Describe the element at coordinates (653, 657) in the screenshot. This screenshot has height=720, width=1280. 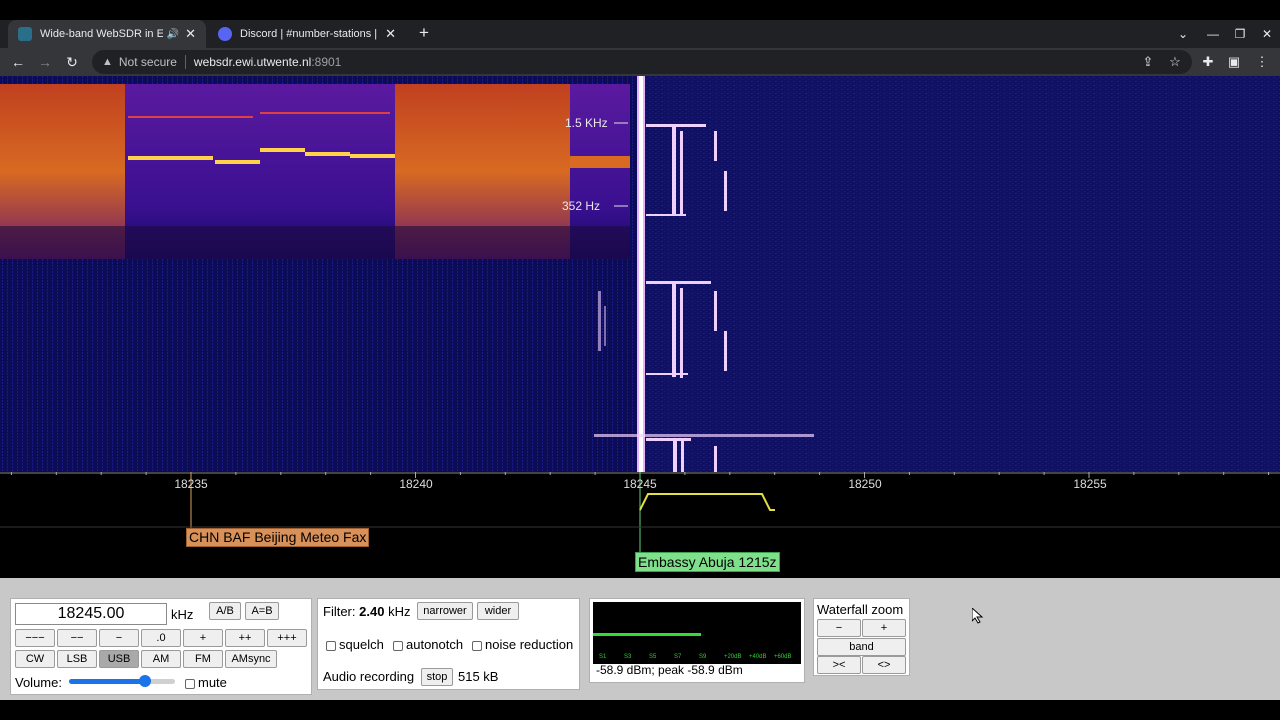
I see `smeter-scale-label: S5` at that location.